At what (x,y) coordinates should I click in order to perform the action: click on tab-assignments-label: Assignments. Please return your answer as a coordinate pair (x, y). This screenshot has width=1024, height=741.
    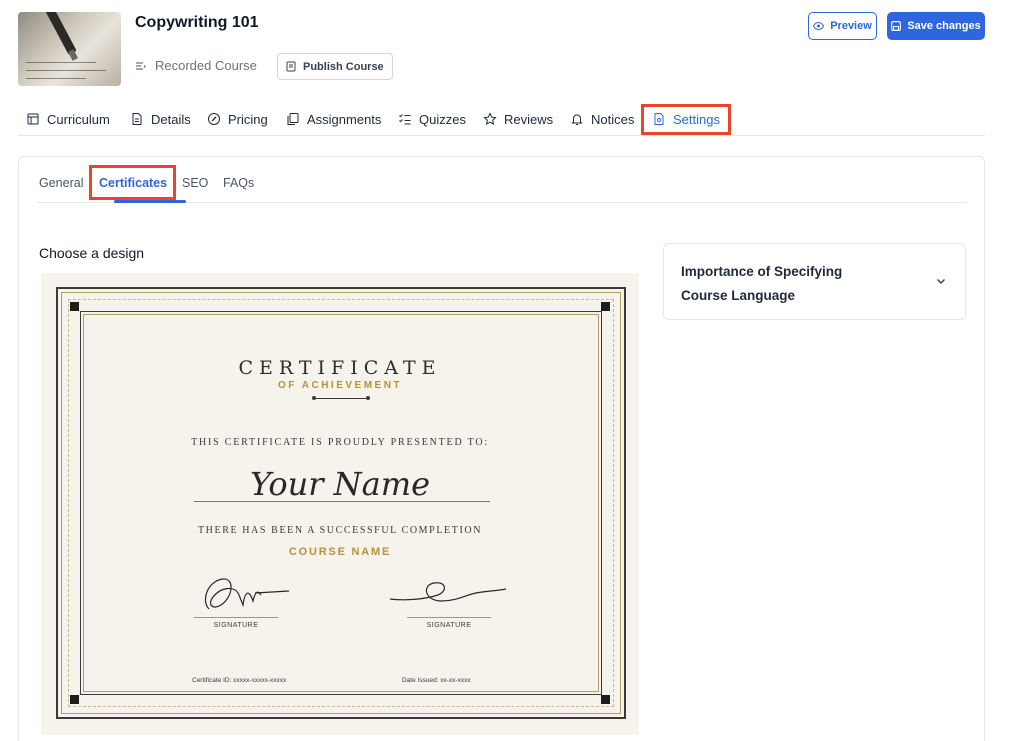
    Looking at the image, I should click on (344, 119).